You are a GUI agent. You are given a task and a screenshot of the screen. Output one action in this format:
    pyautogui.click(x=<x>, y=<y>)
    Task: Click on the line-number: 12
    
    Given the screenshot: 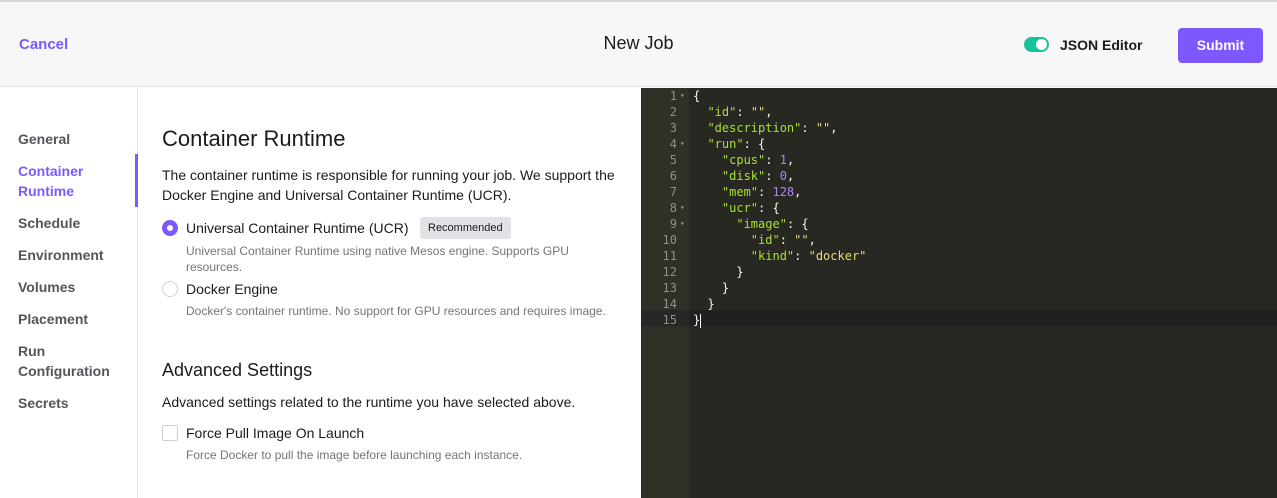 What is the action you would take?
    pyautogui.click(x=669, y=272)
    